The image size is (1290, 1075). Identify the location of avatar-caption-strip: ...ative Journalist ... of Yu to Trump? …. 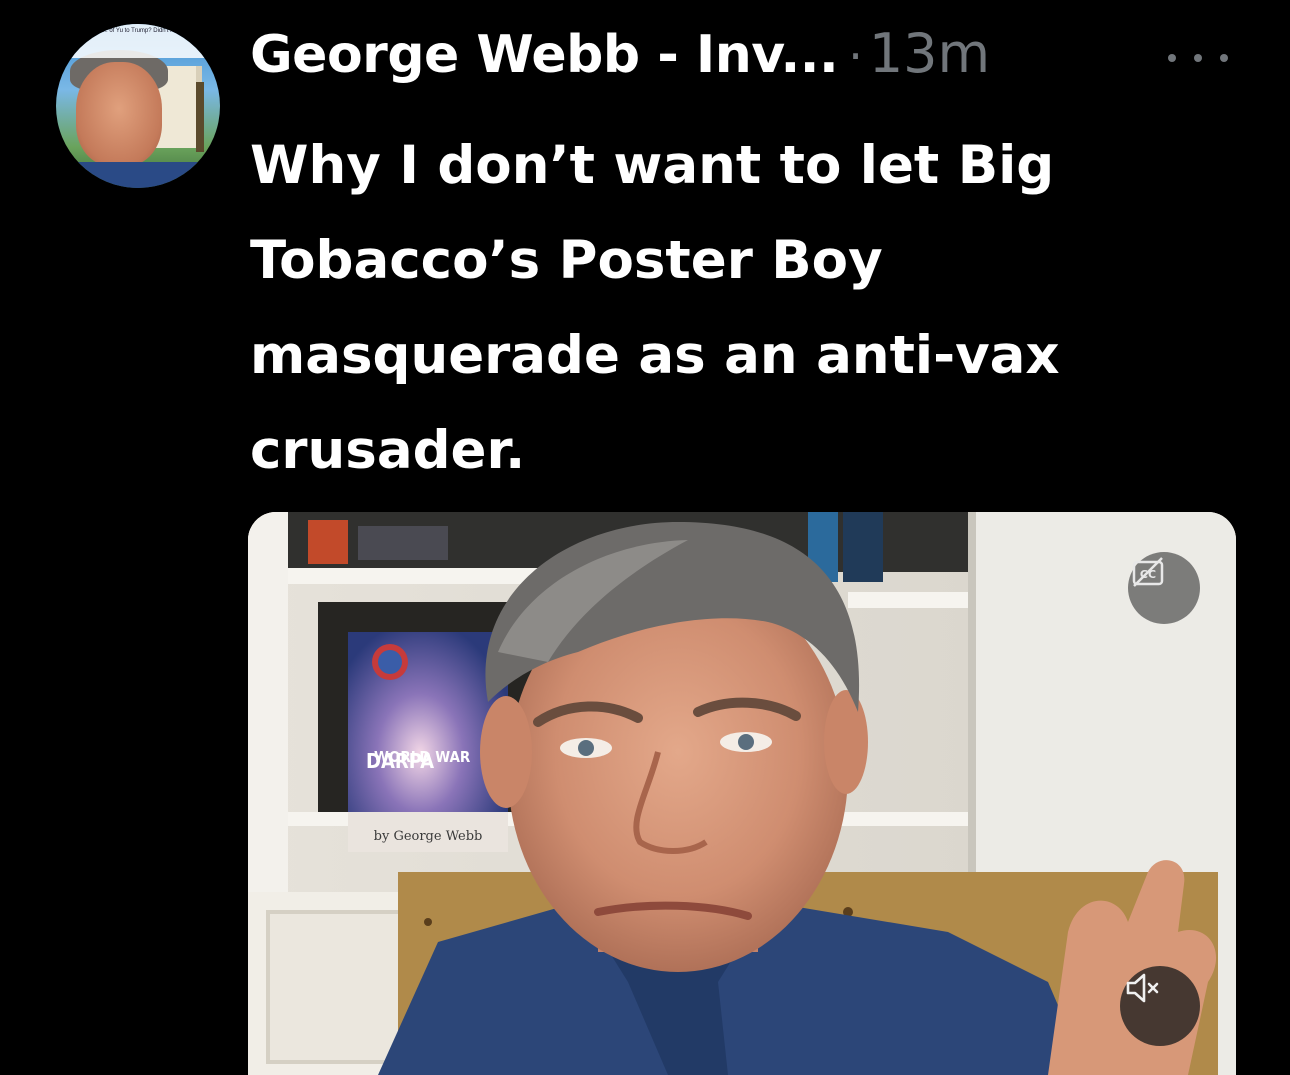
(138, 41).